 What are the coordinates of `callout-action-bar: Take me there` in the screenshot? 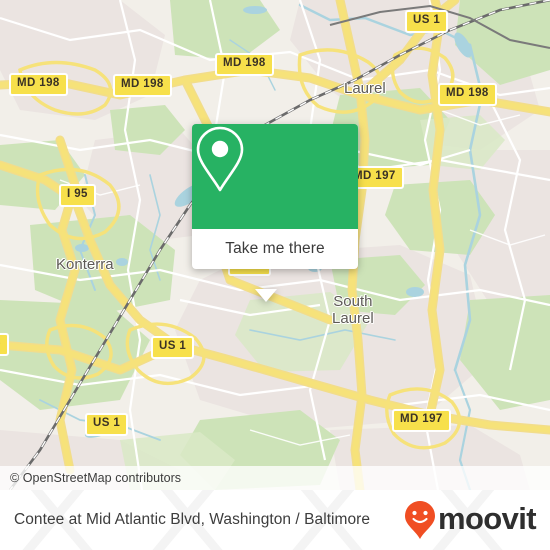 It's located at (275, 249).